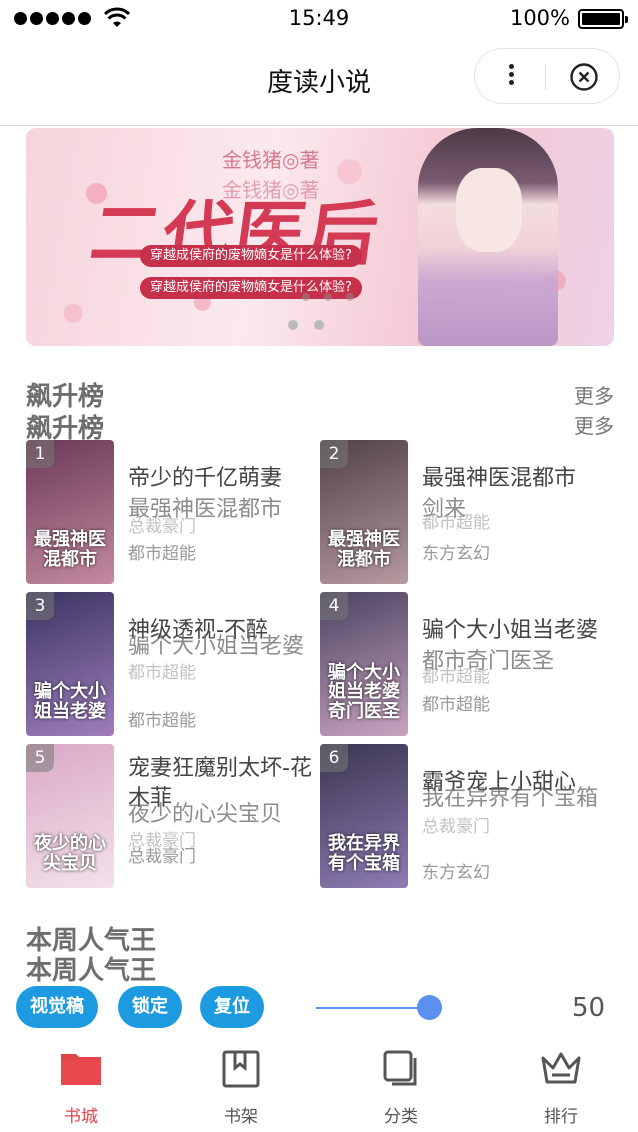  I want to click on banner-character-face, so click(489, 210).